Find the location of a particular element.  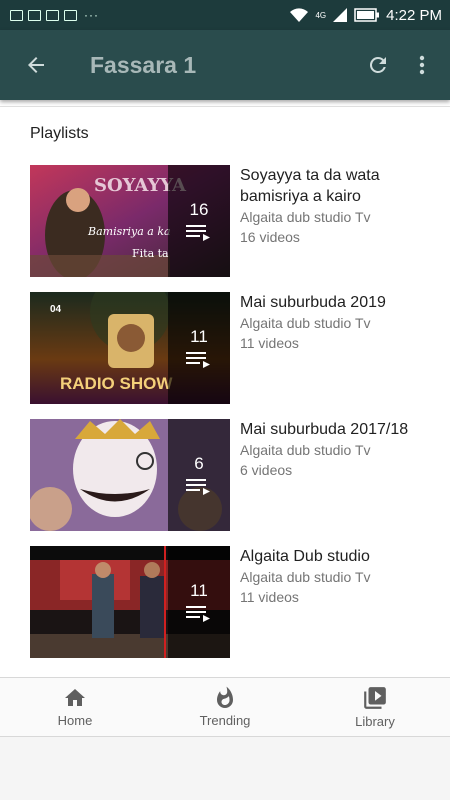

battery-icon is located at coordinates (367, 15).